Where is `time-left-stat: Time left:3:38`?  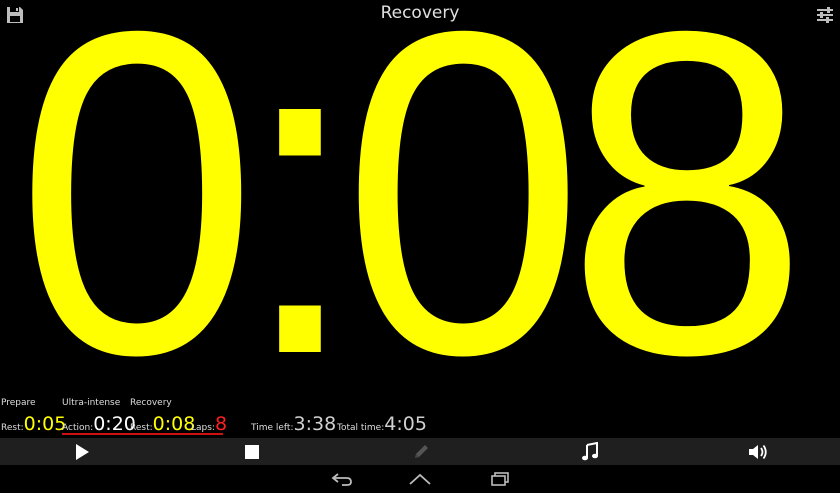
time-left-stat: Time left:3:38 is located at coordinates (293, 424).